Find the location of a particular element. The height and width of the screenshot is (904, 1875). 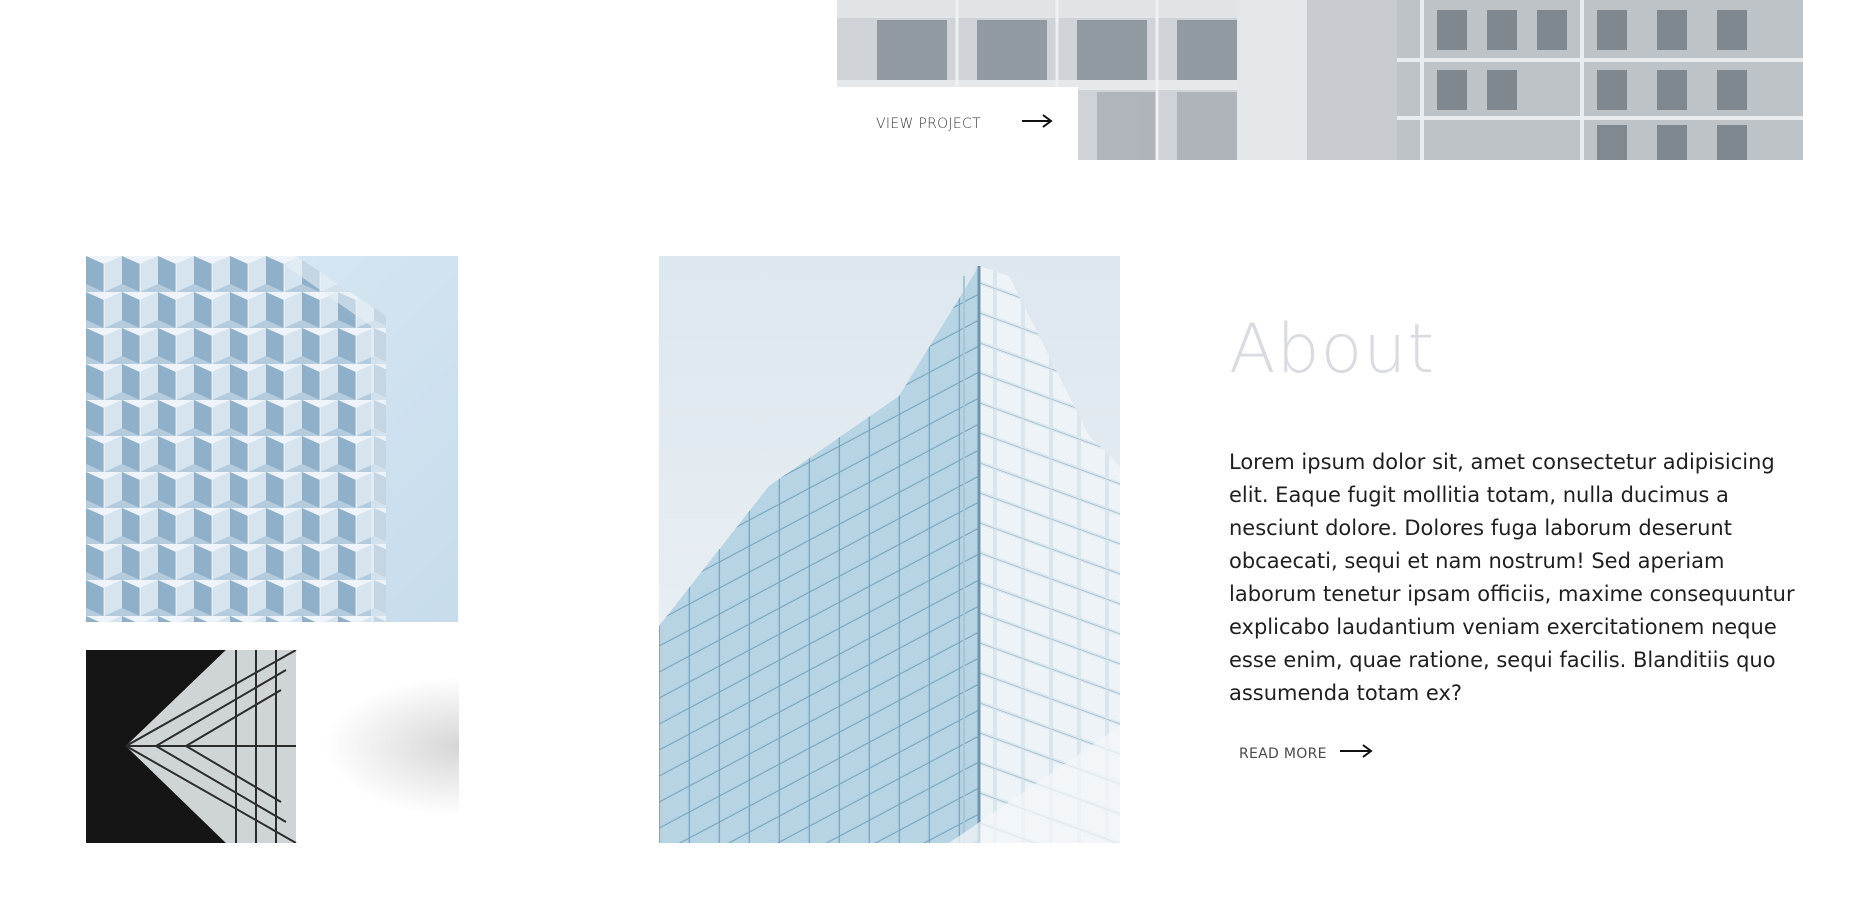

gallery-image-skyscraper is located at coordinates (272, 746).